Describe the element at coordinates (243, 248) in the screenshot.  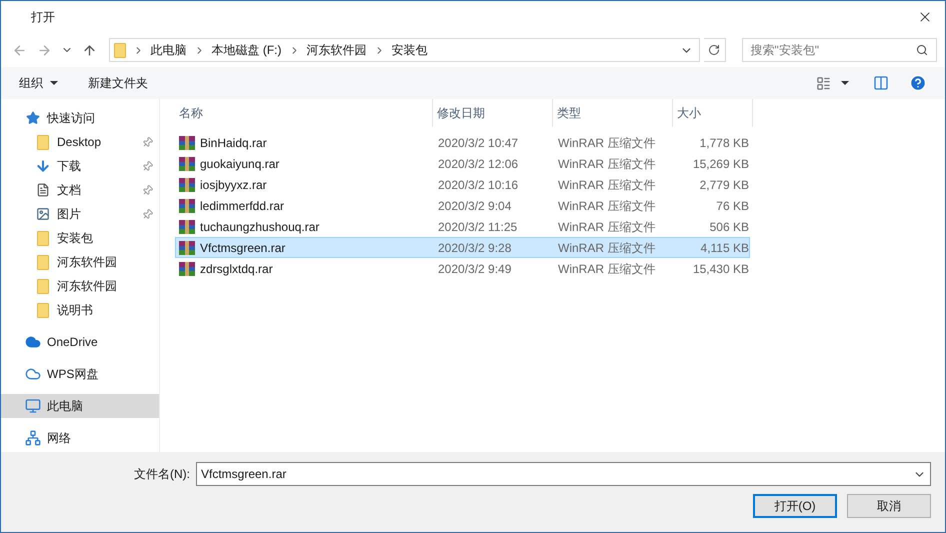
I see `file-name: Vfctmsgreen.rar` at that location.